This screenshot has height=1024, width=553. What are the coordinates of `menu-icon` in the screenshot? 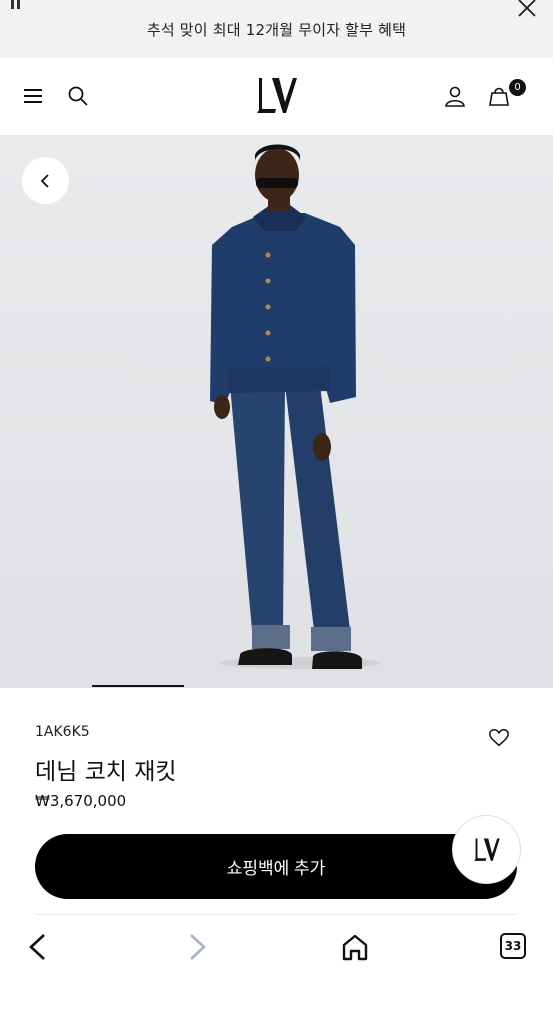 It's located at (34, 96).